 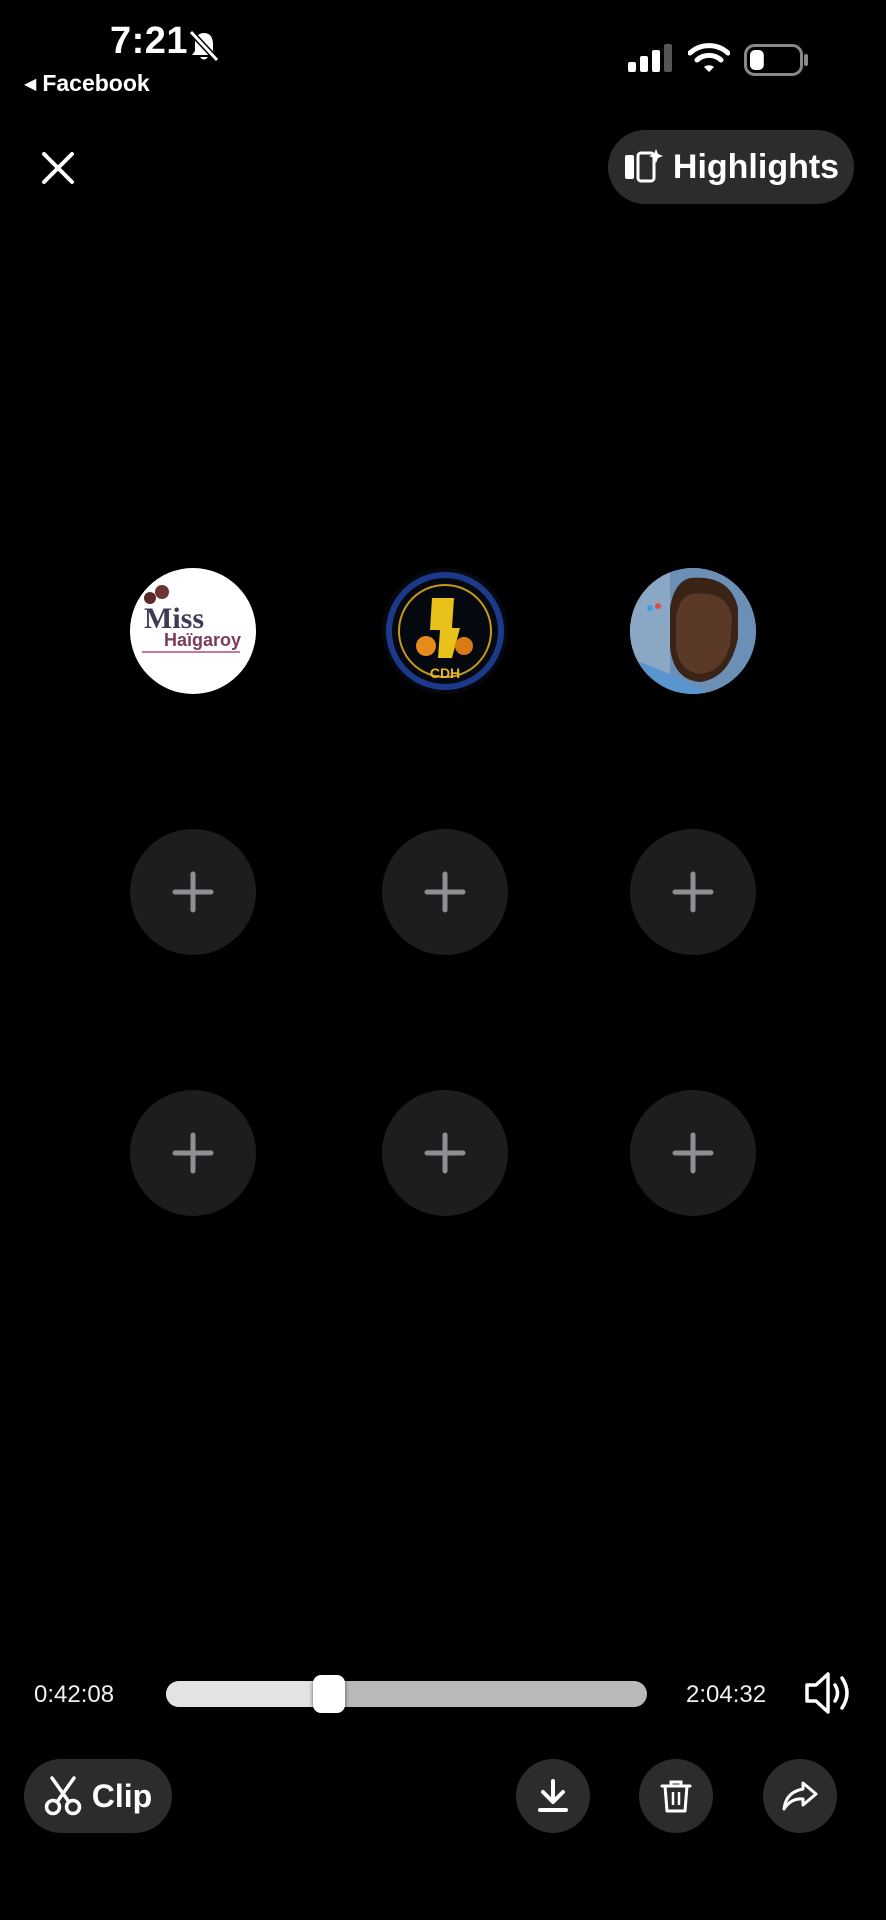 What do you see at coordinates (650, 58) in the screenshot?
I see `signal-icon` at bounding box center [650, 58].